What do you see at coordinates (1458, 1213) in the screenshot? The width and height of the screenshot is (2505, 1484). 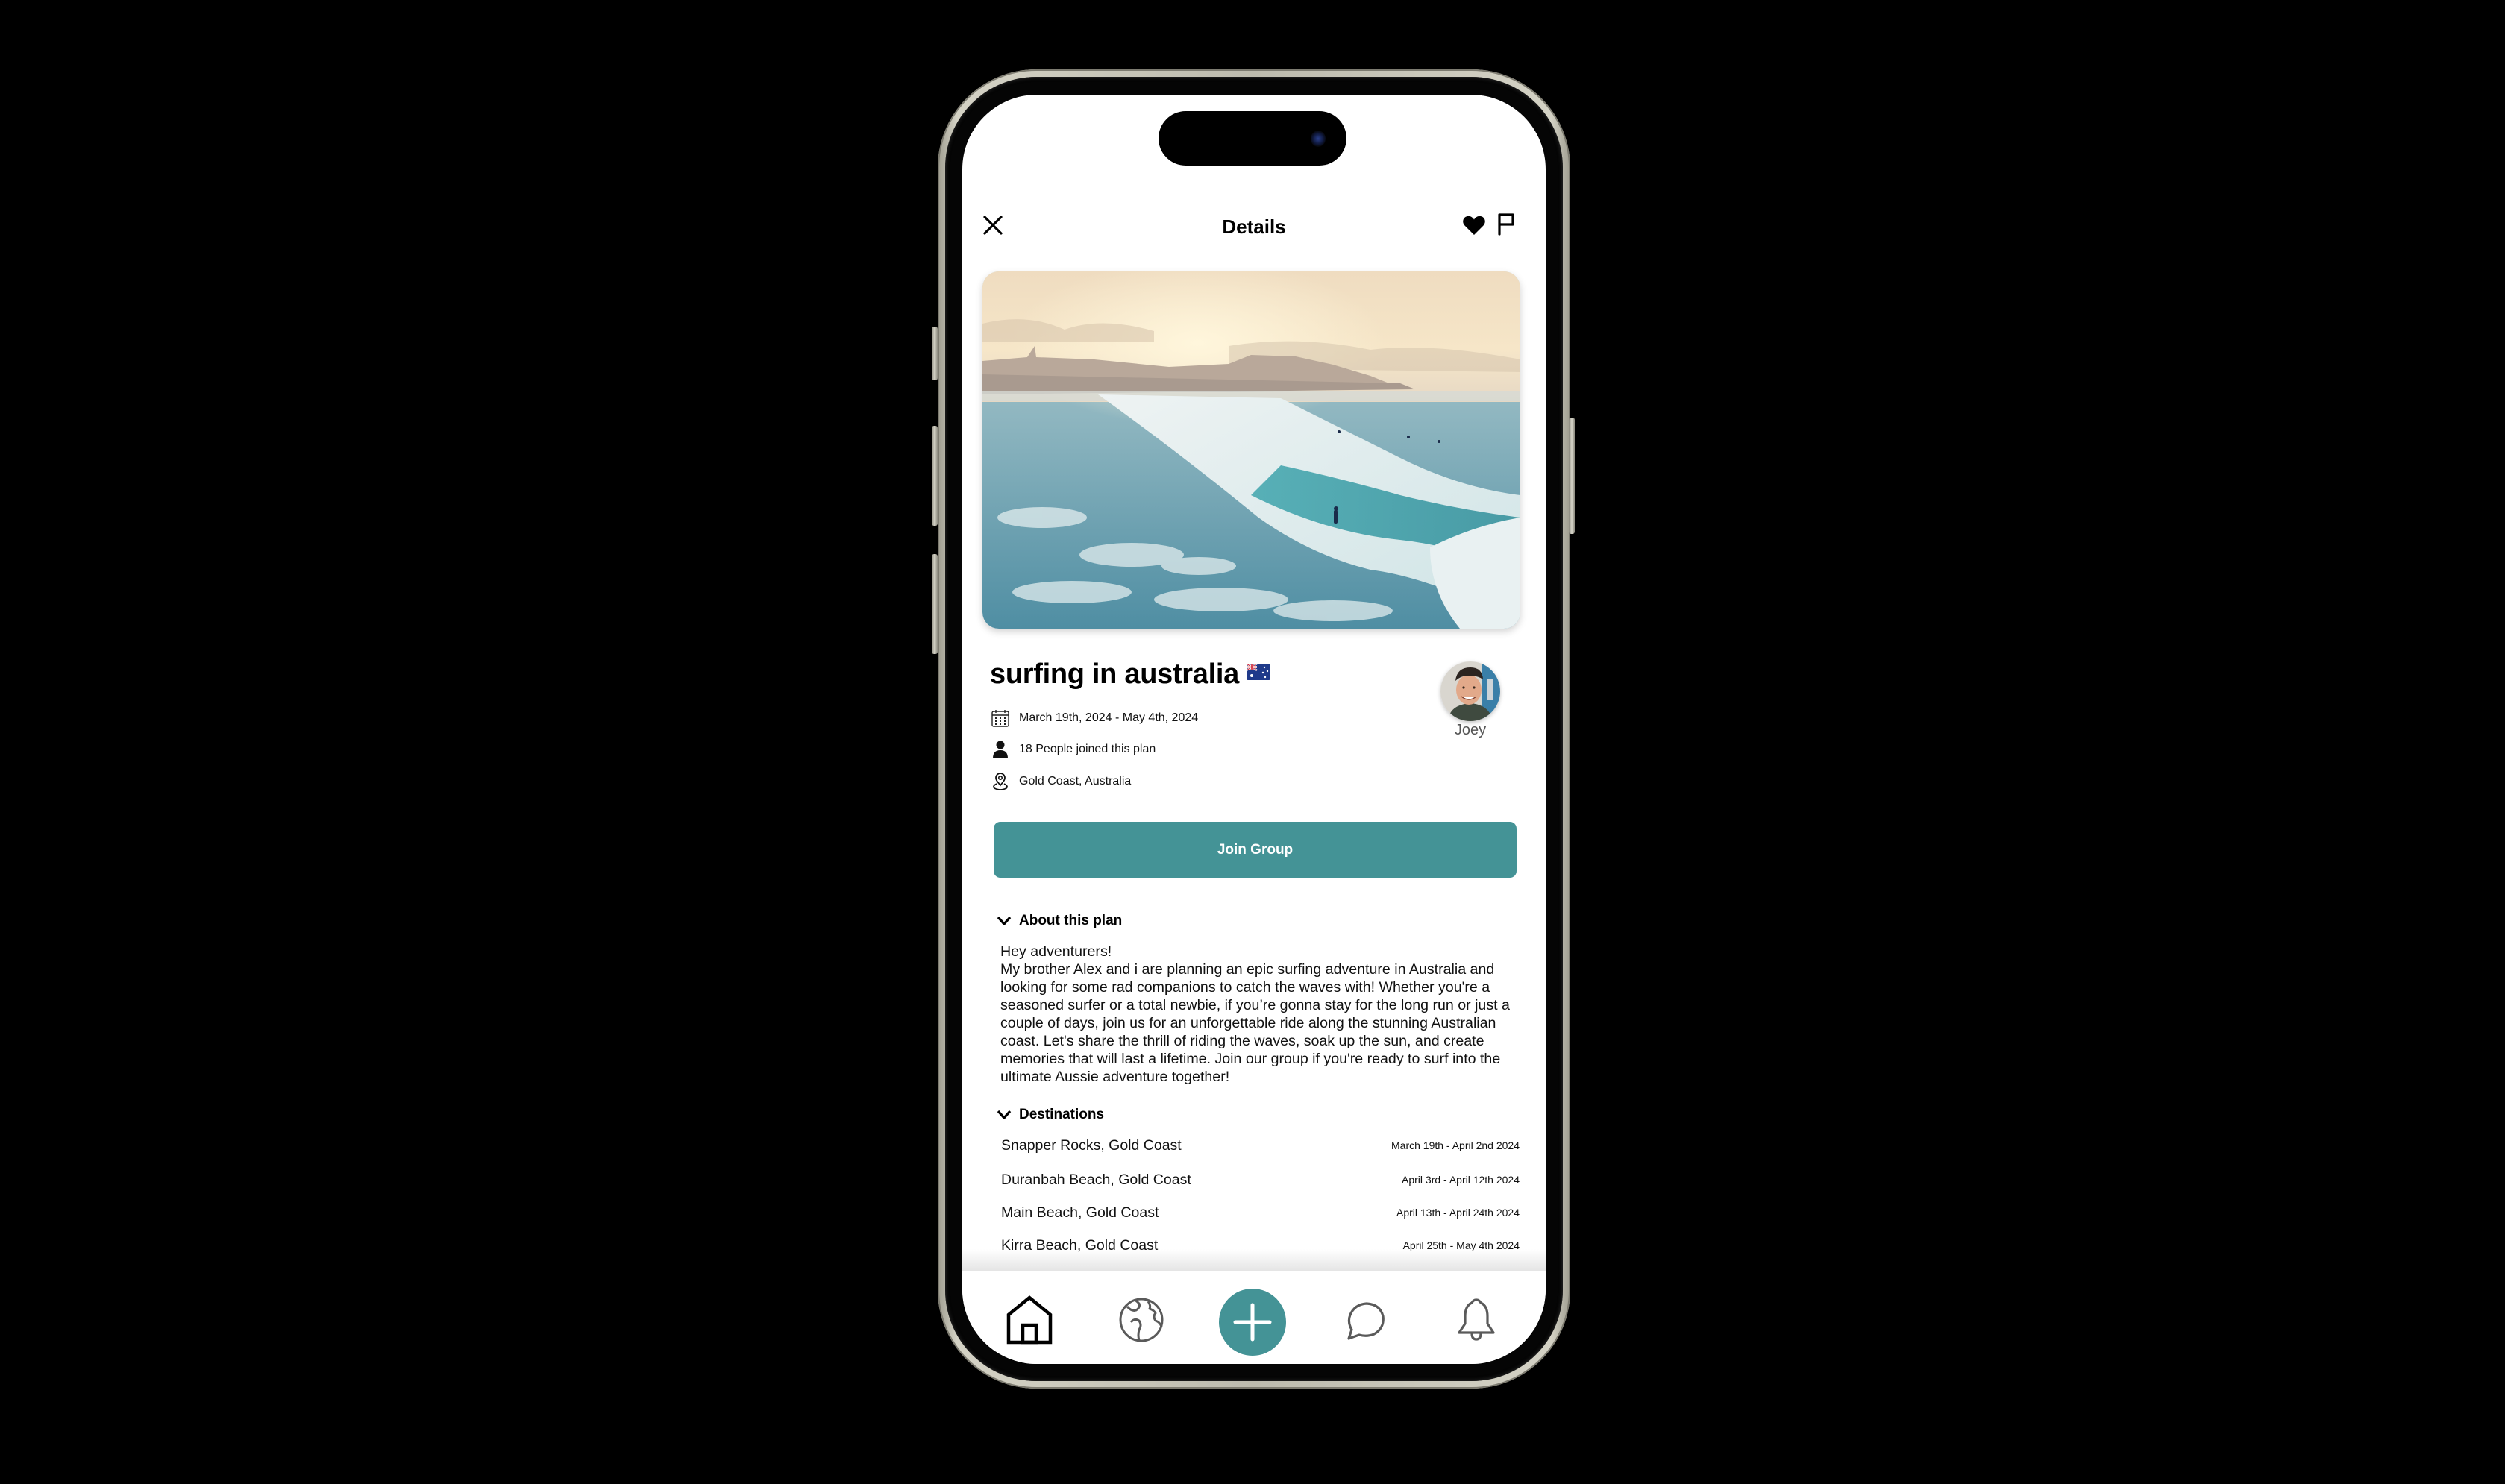 I see `destination-dates: April 13th - April 24th 2024` at bounding box center [1458, 1213].